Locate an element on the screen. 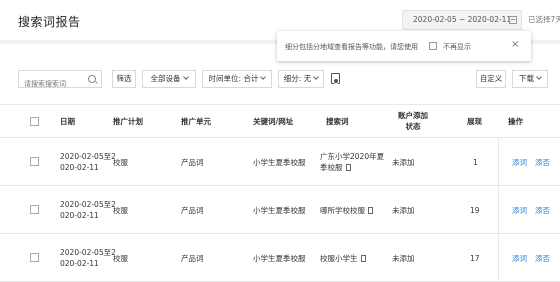 Image resolution: width=560 pixels, height=282 pixels. dont-show-label: 不再显示 is located at coordinates (457, 47).